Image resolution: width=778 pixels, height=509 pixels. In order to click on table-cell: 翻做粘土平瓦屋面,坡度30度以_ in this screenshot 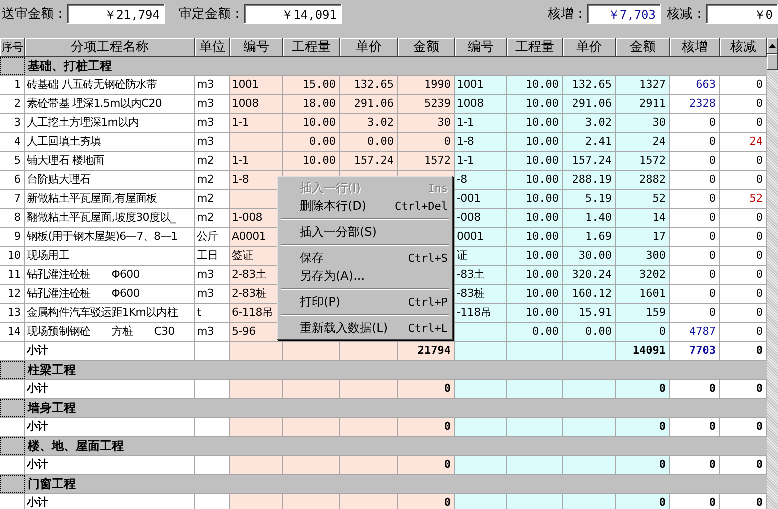, I will do `click(110, 218)`.